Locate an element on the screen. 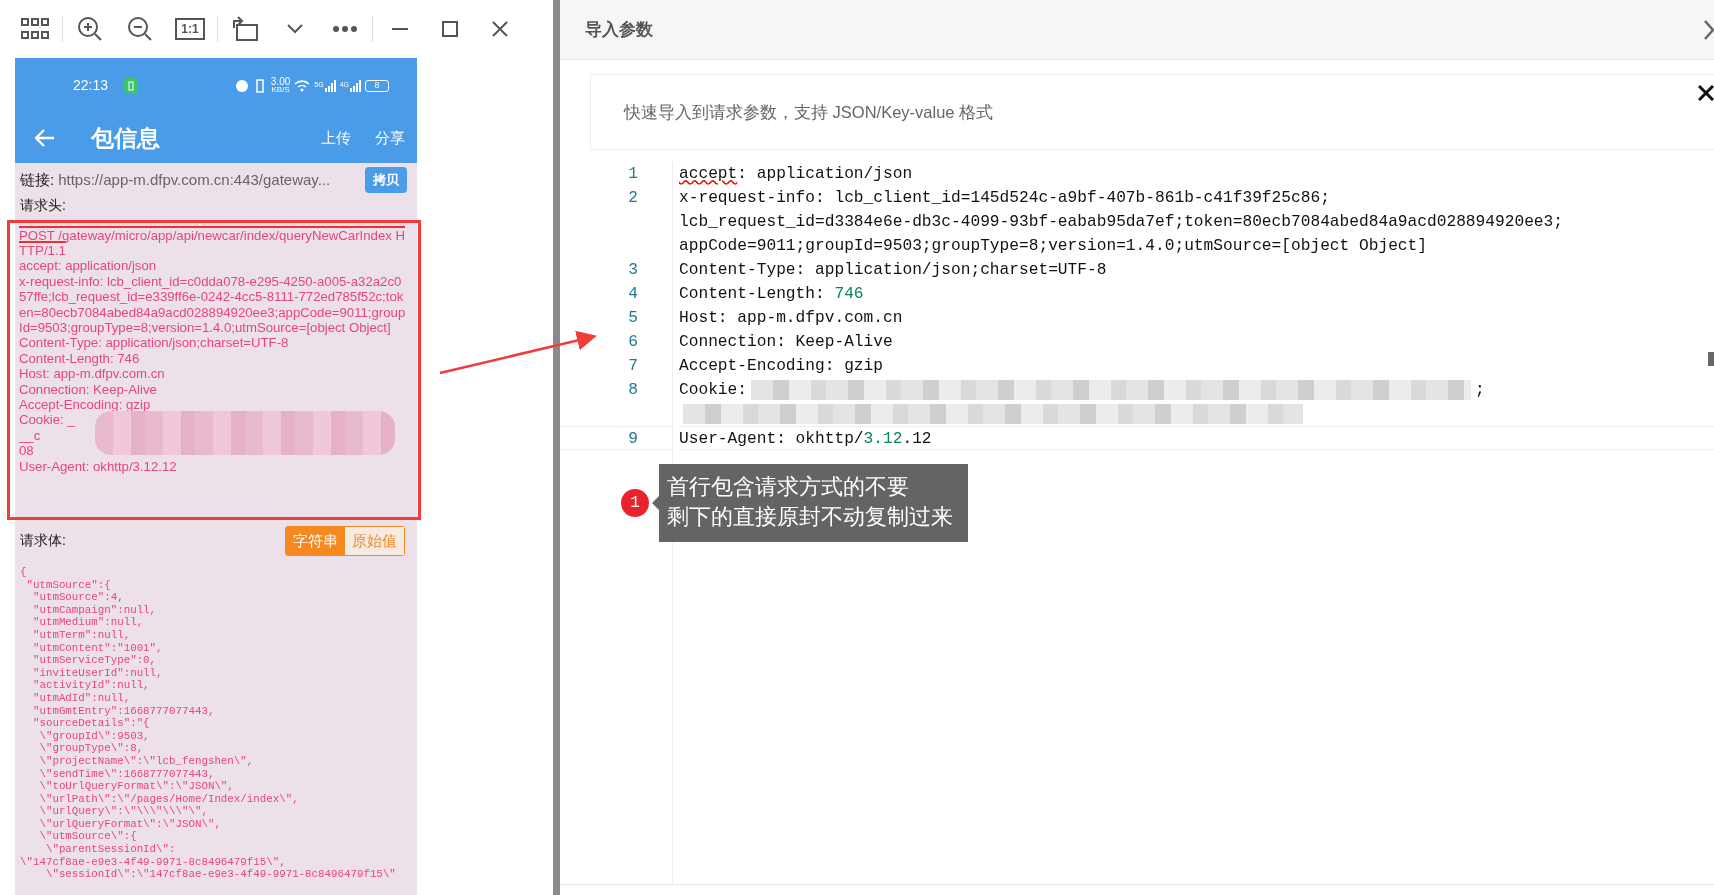 The image size is (1714, 895). header-line: 08 is located at coordinates (27, 451).